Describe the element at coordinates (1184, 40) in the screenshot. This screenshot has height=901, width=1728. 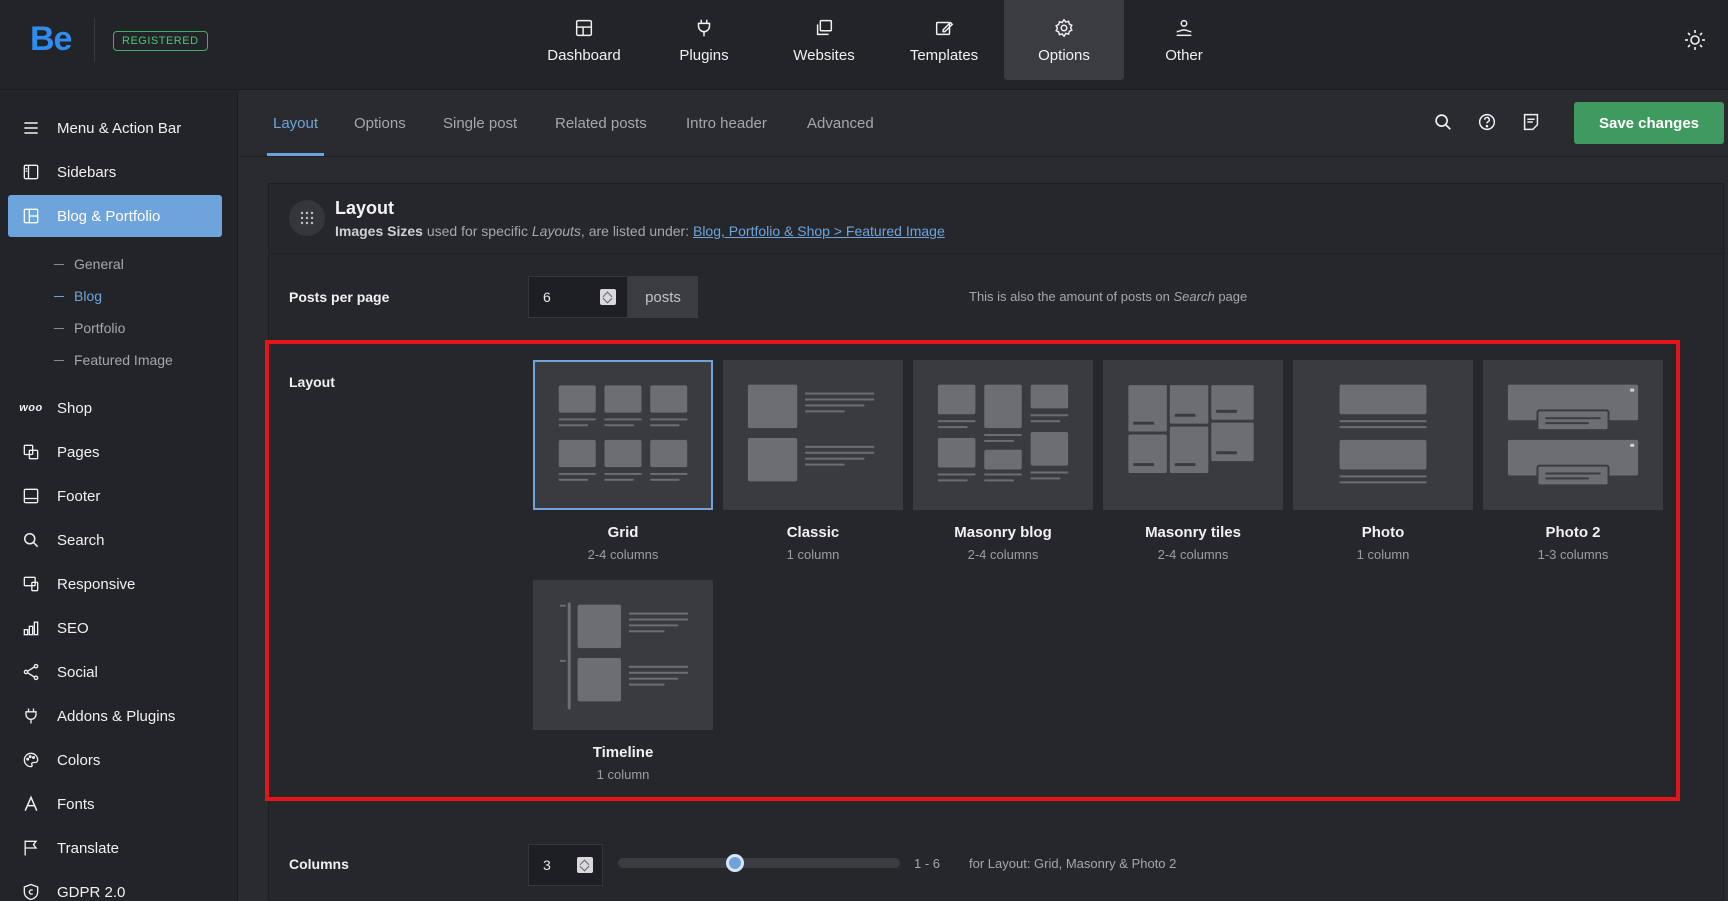
I see `nav-other: Other` at that location.